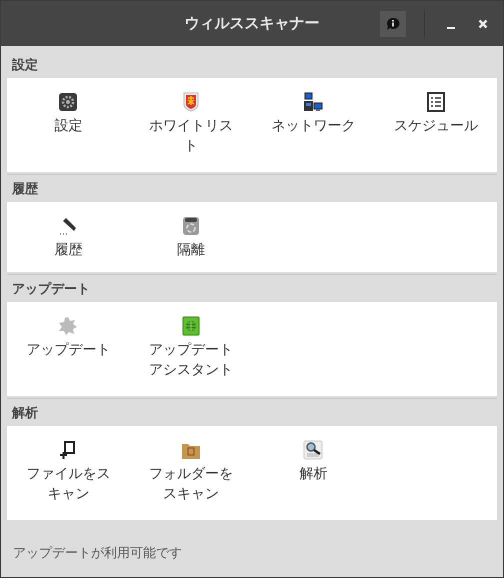 This screenshot has height=578, width=504. What do you see at coordinates (313, 472) in the screenshot?
I see `tool-item: 解析` at bounding box center [313, 472].